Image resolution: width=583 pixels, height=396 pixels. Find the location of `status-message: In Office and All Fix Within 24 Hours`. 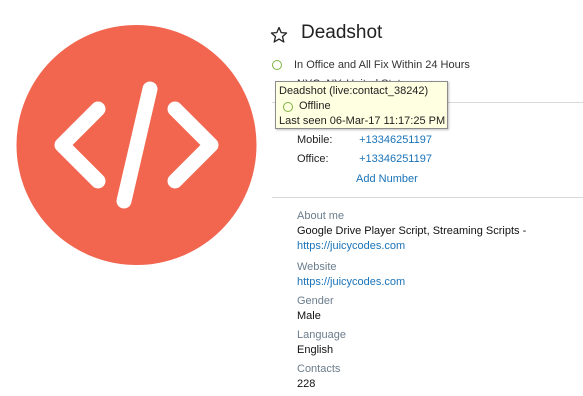

status-message: In Office and All Fix Within 24 Hours is located at coordinates (382, 65).